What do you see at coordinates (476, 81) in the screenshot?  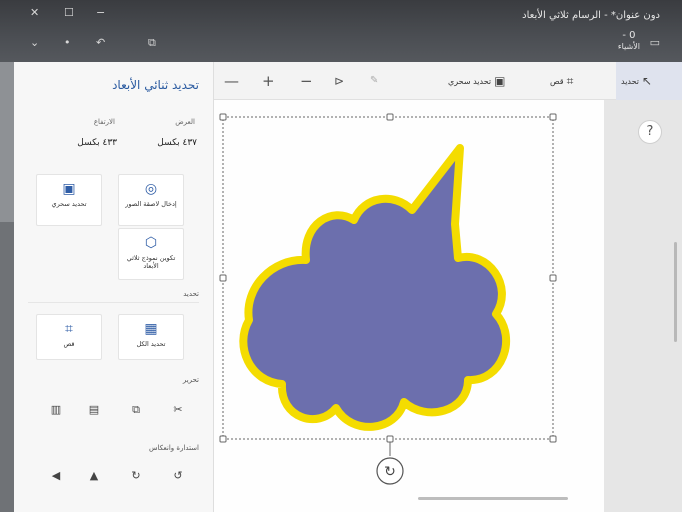 I see `magic-select-tool: تحديد سحري ▣` at bounding box center [476, 81].